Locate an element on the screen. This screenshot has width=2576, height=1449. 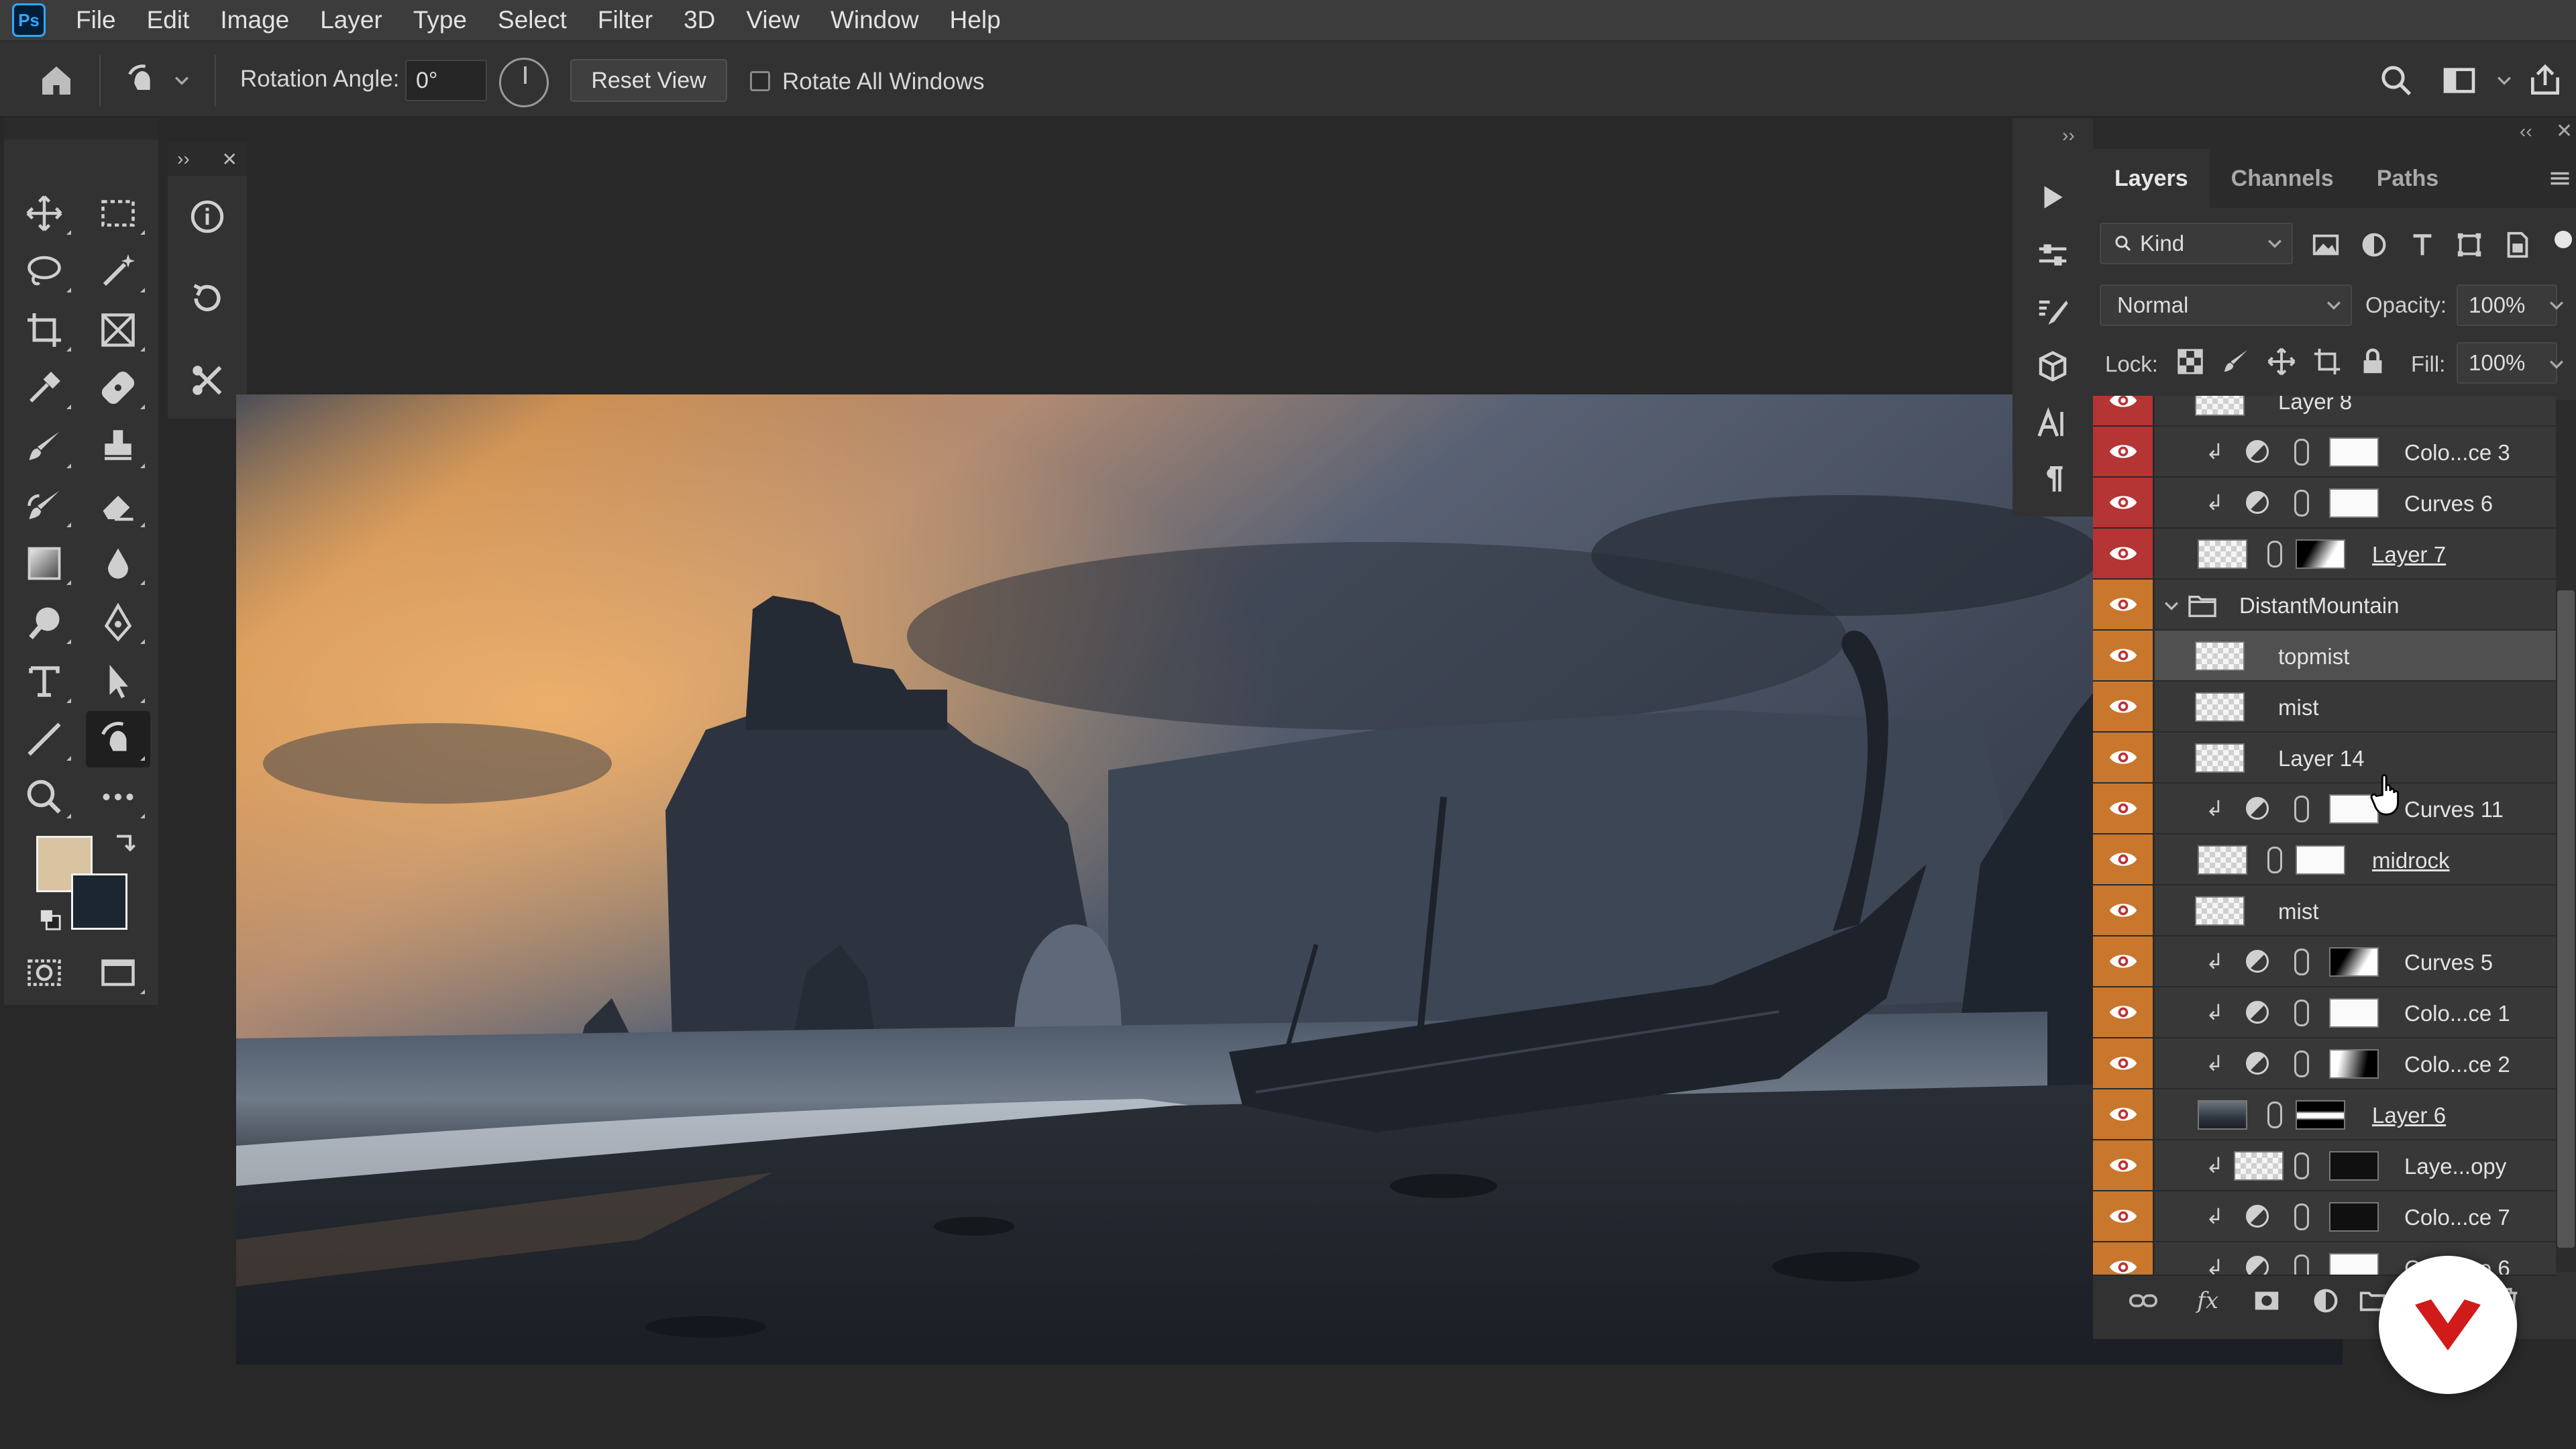
filter-smart-object-icon is located at coordinates (2517, 246).